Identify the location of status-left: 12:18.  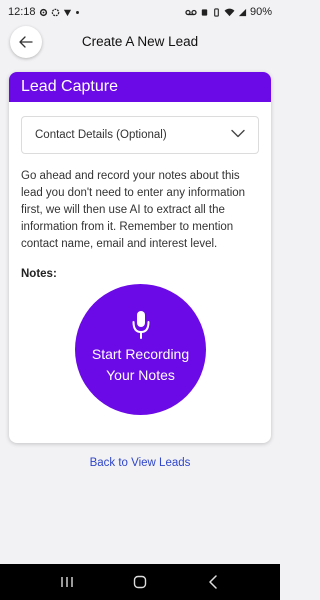
(44, 12).